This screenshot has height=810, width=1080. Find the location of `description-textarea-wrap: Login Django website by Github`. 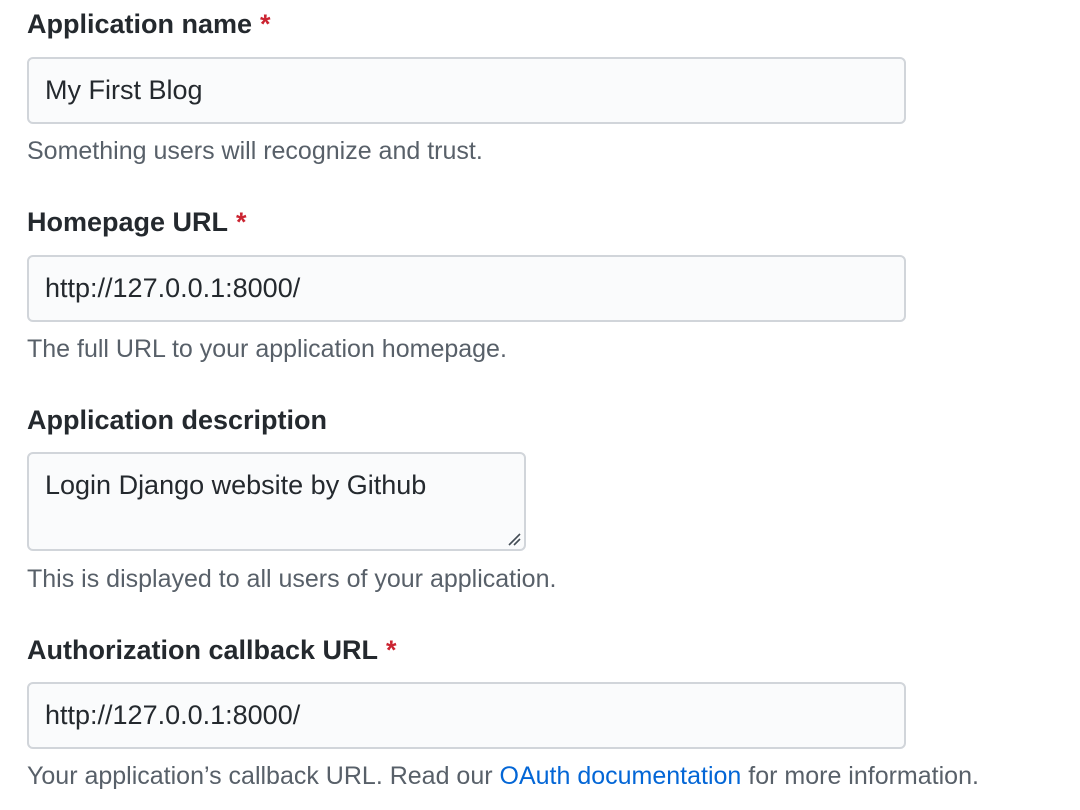

description-textarea-wrap: Login Django website by Github is located at coordinates (276, 501).